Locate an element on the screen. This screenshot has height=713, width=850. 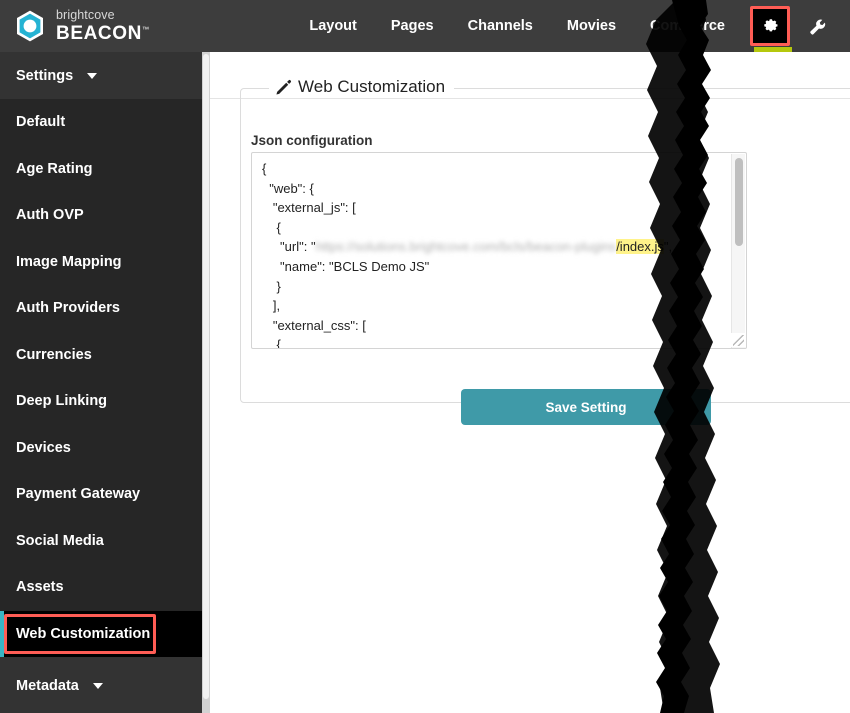
top-navigation: Layout Pages Channels Movies Commerce is located at coordinates (530, 27).